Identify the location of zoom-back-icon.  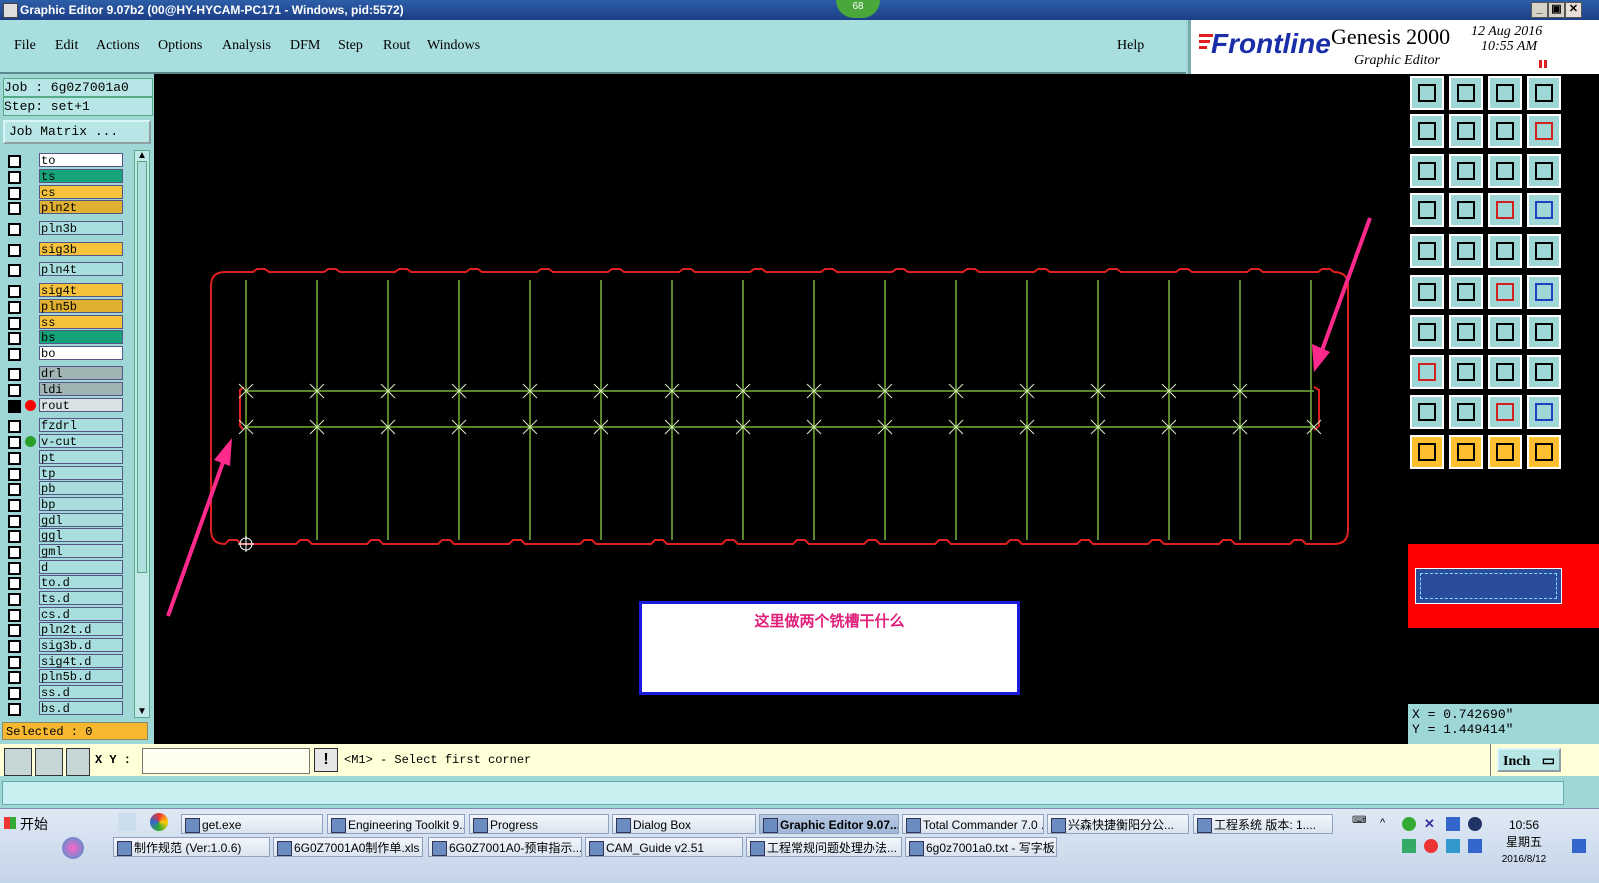
(1505, 131).